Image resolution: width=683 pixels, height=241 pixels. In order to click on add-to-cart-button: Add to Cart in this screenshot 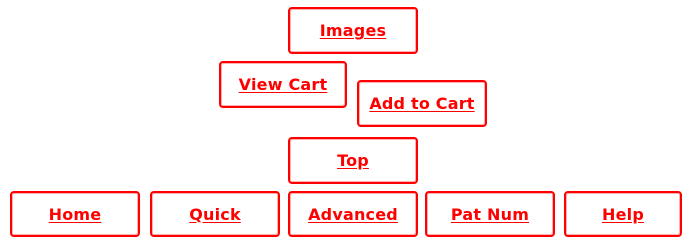, I will do `click(422, 103)`.